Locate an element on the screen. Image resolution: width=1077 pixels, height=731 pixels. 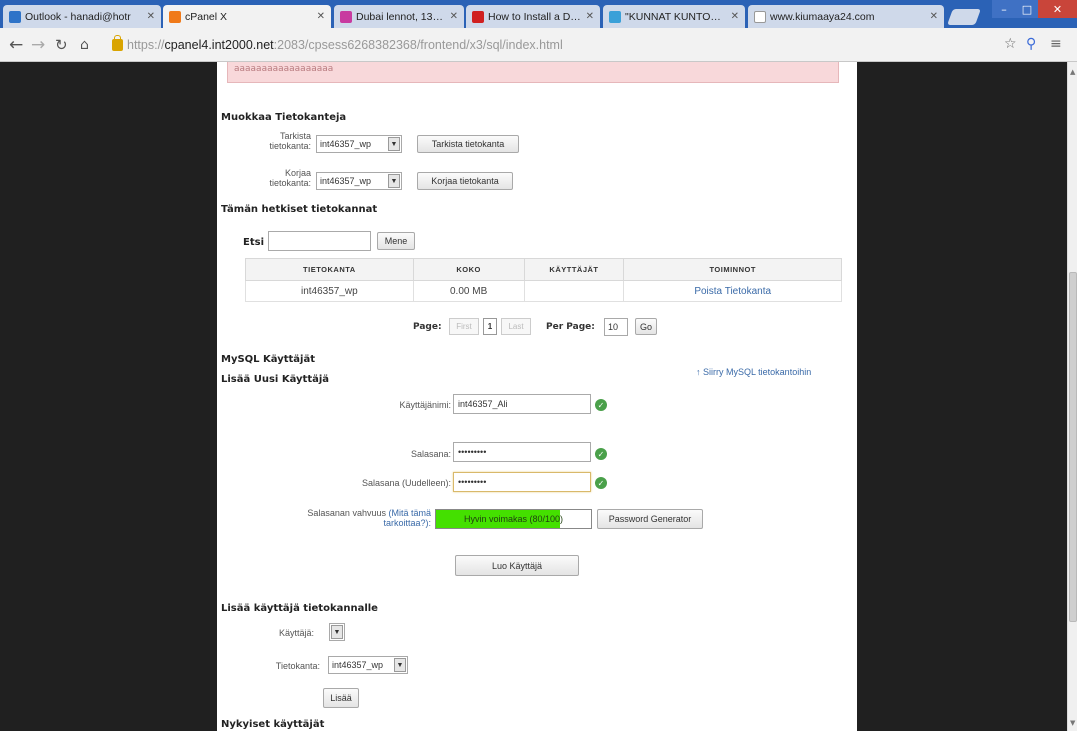
vertical-scrollbar: ▲ ▼ is located at coordinates (1072, 396).